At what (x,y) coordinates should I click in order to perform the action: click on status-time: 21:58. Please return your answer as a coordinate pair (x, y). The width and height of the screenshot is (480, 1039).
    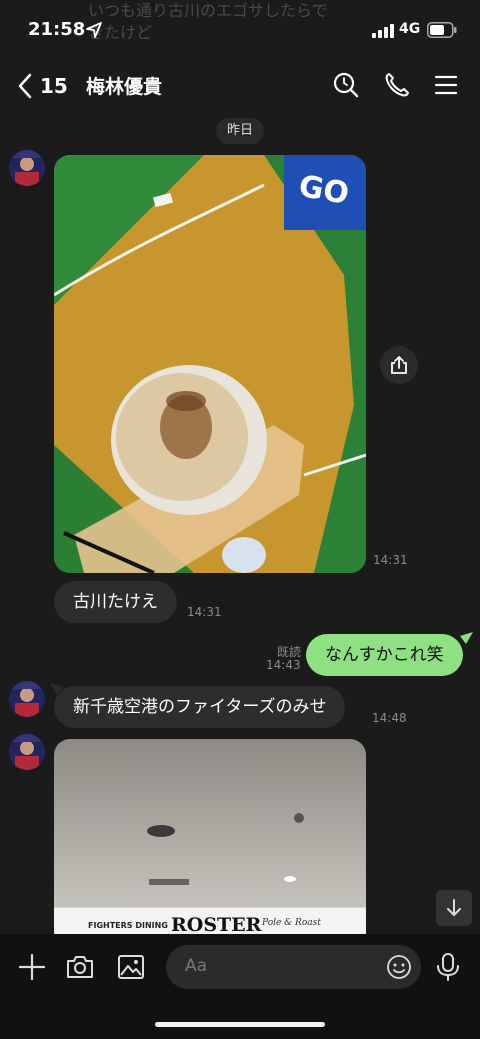
    Looking at the image, I should click on (57, 29).